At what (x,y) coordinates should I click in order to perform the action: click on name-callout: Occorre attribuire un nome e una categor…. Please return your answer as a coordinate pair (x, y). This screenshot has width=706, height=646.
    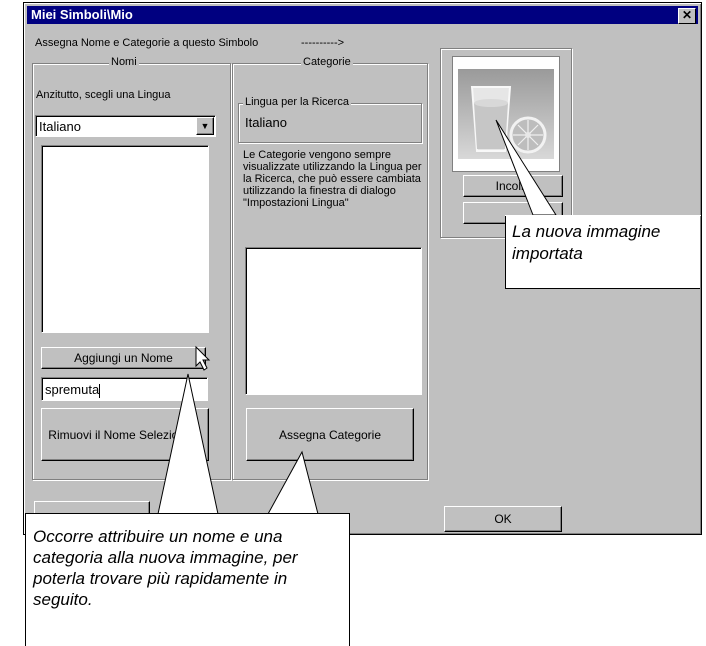
    Looking at the image, I should click on (187, 579).